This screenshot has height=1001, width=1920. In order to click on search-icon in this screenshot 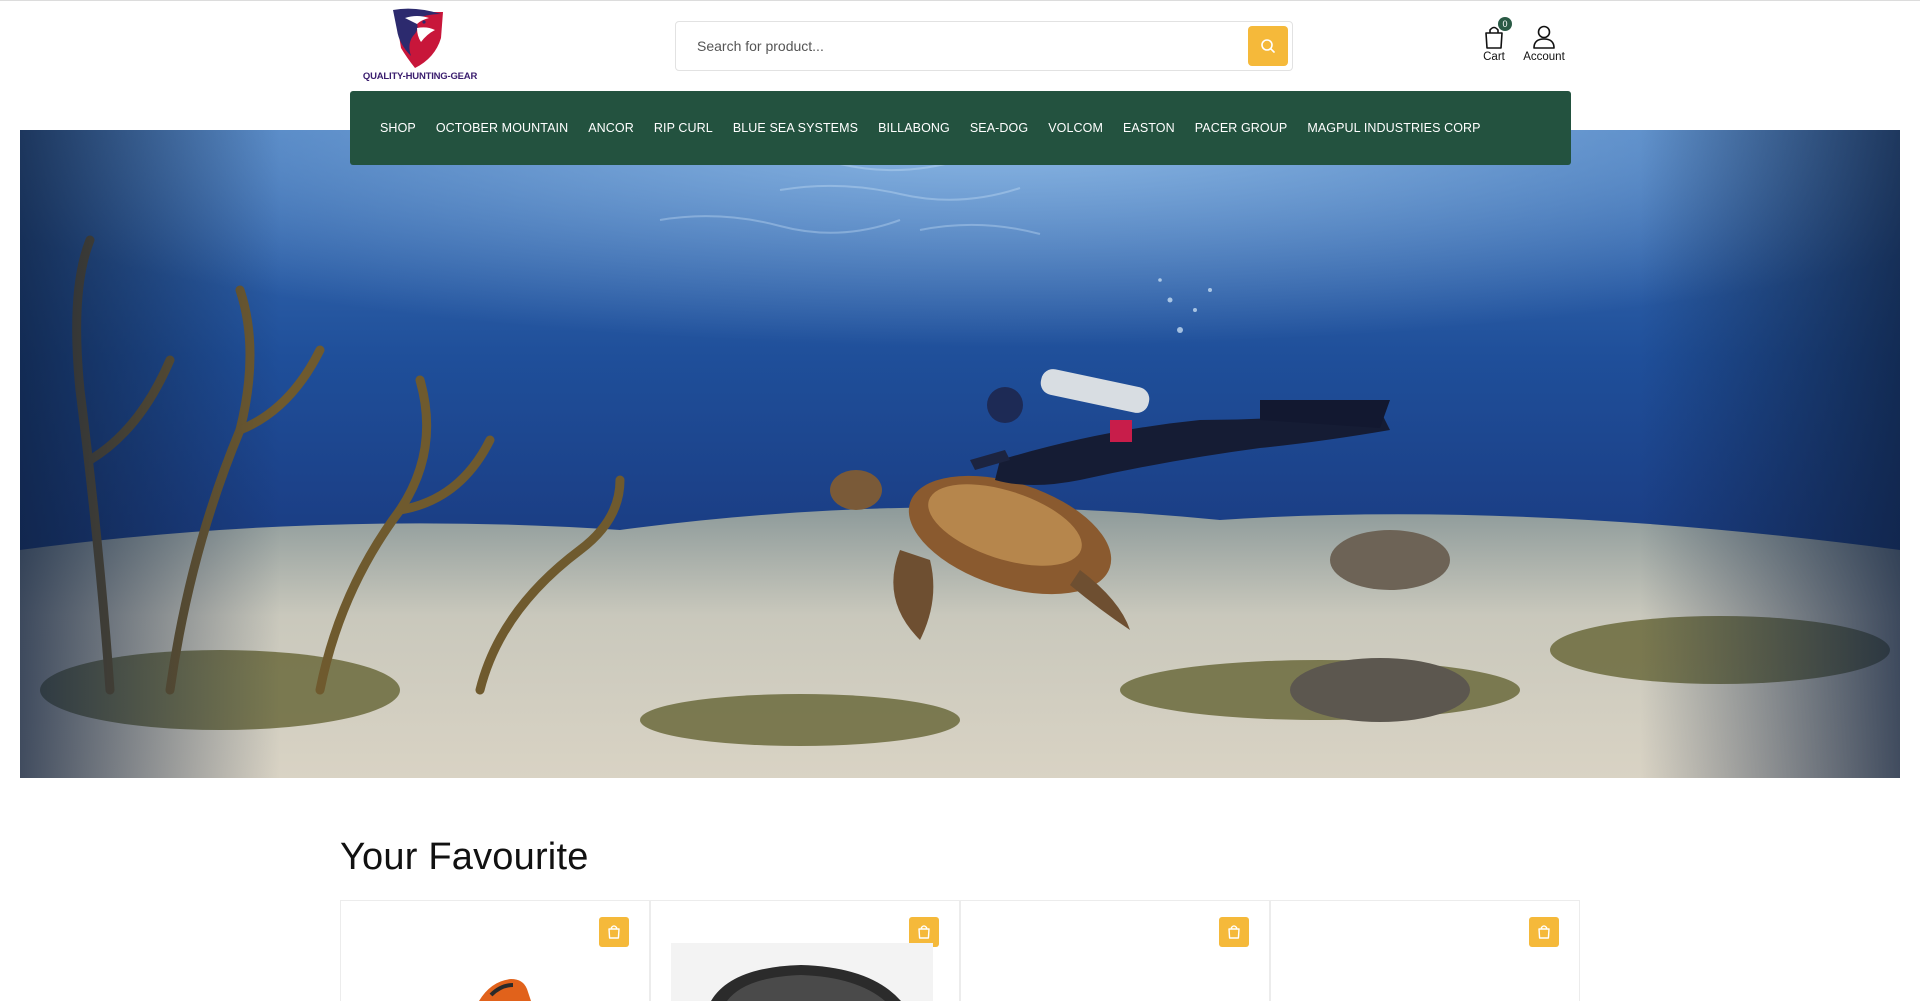, I will do `click(1268, 46)`.